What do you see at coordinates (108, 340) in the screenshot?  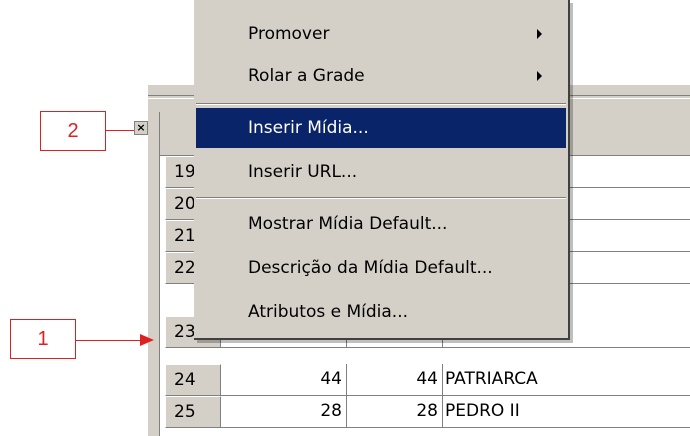 I see `callout-1-line` at bounding box center [108, 340].